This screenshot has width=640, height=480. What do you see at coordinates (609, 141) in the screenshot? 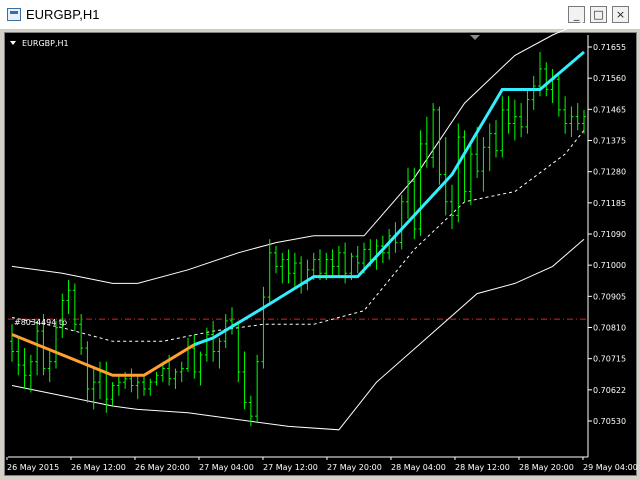
I see `price-tick-label: 0.71375` at bounding box center [609, 141].